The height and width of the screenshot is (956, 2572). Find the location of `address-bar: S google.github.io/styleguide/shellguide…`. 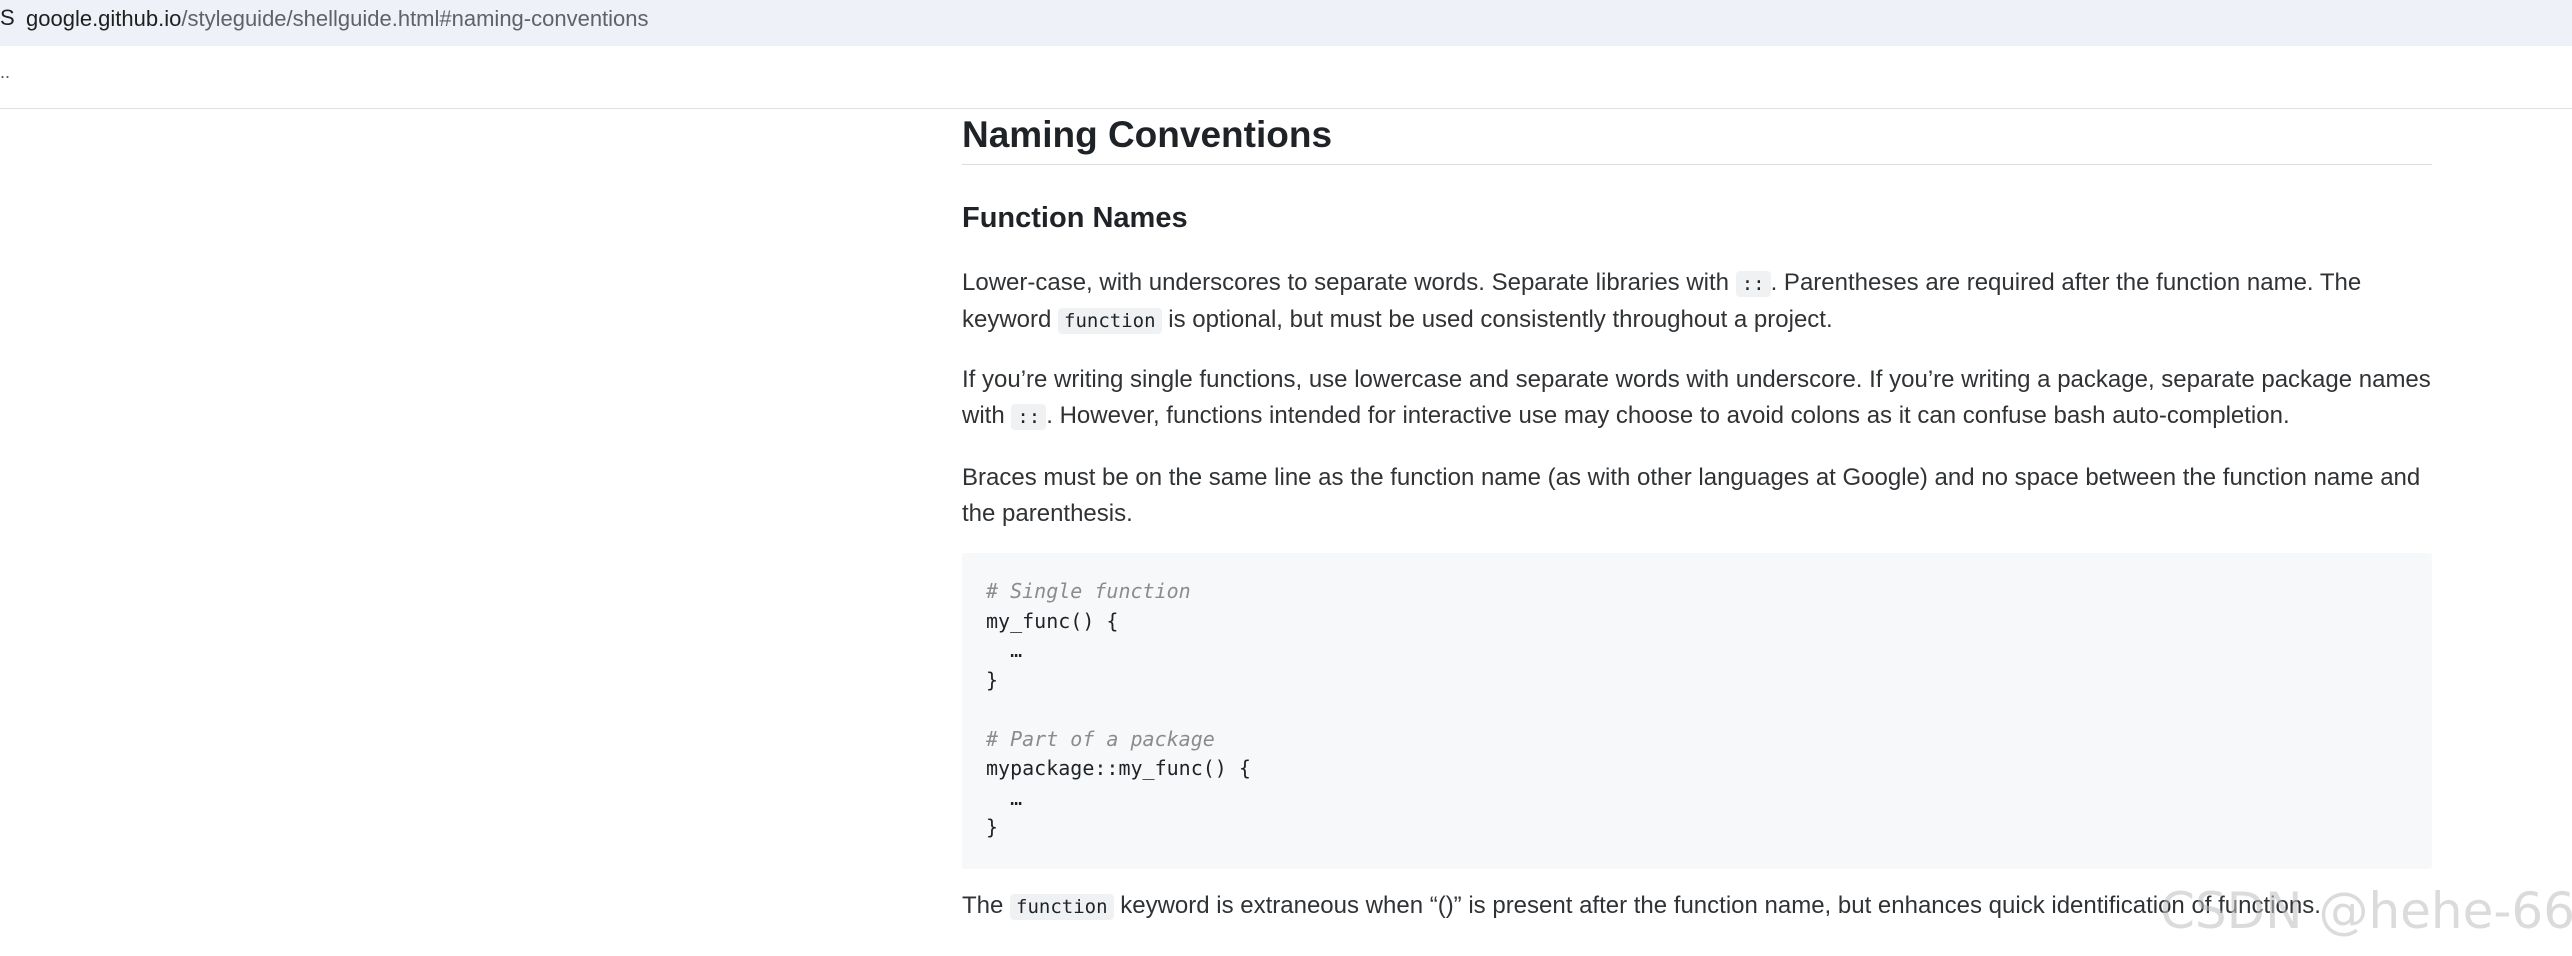

address-bar: S google.github.io/styleguide/shellguide… is located at coordinates (1286, 23).